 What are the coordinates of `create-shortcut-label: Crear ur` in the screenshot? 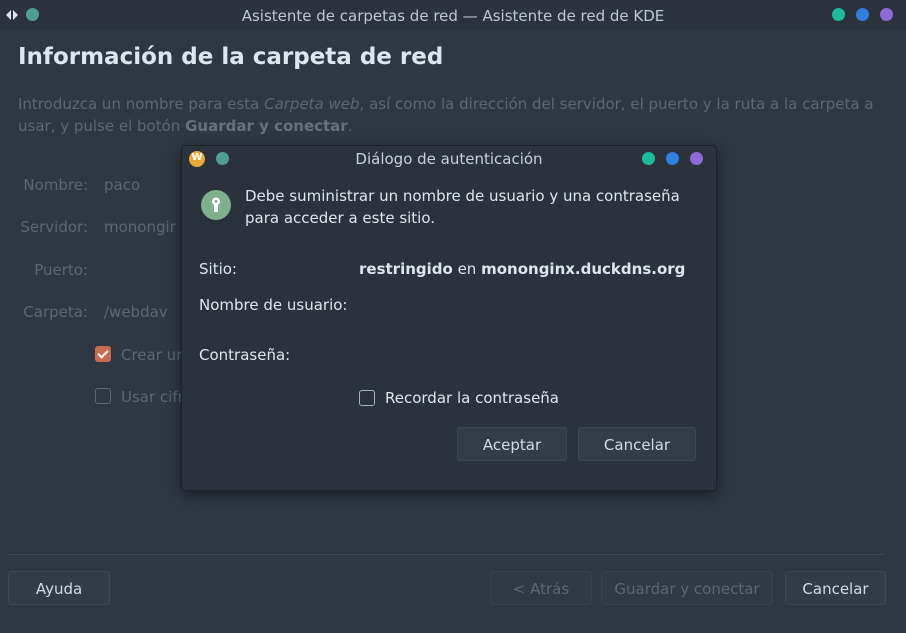 It's located at (152, 355).